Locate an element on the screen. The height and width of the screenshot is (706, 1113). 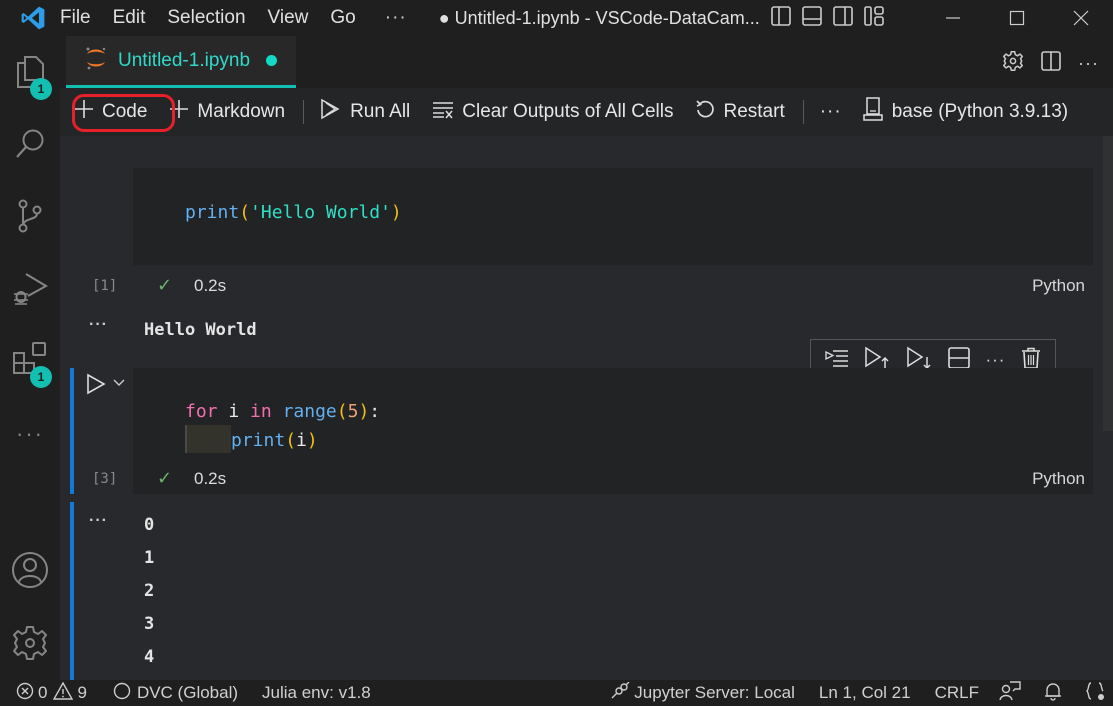
server-environment-icon is located at coordinates (877, 112).